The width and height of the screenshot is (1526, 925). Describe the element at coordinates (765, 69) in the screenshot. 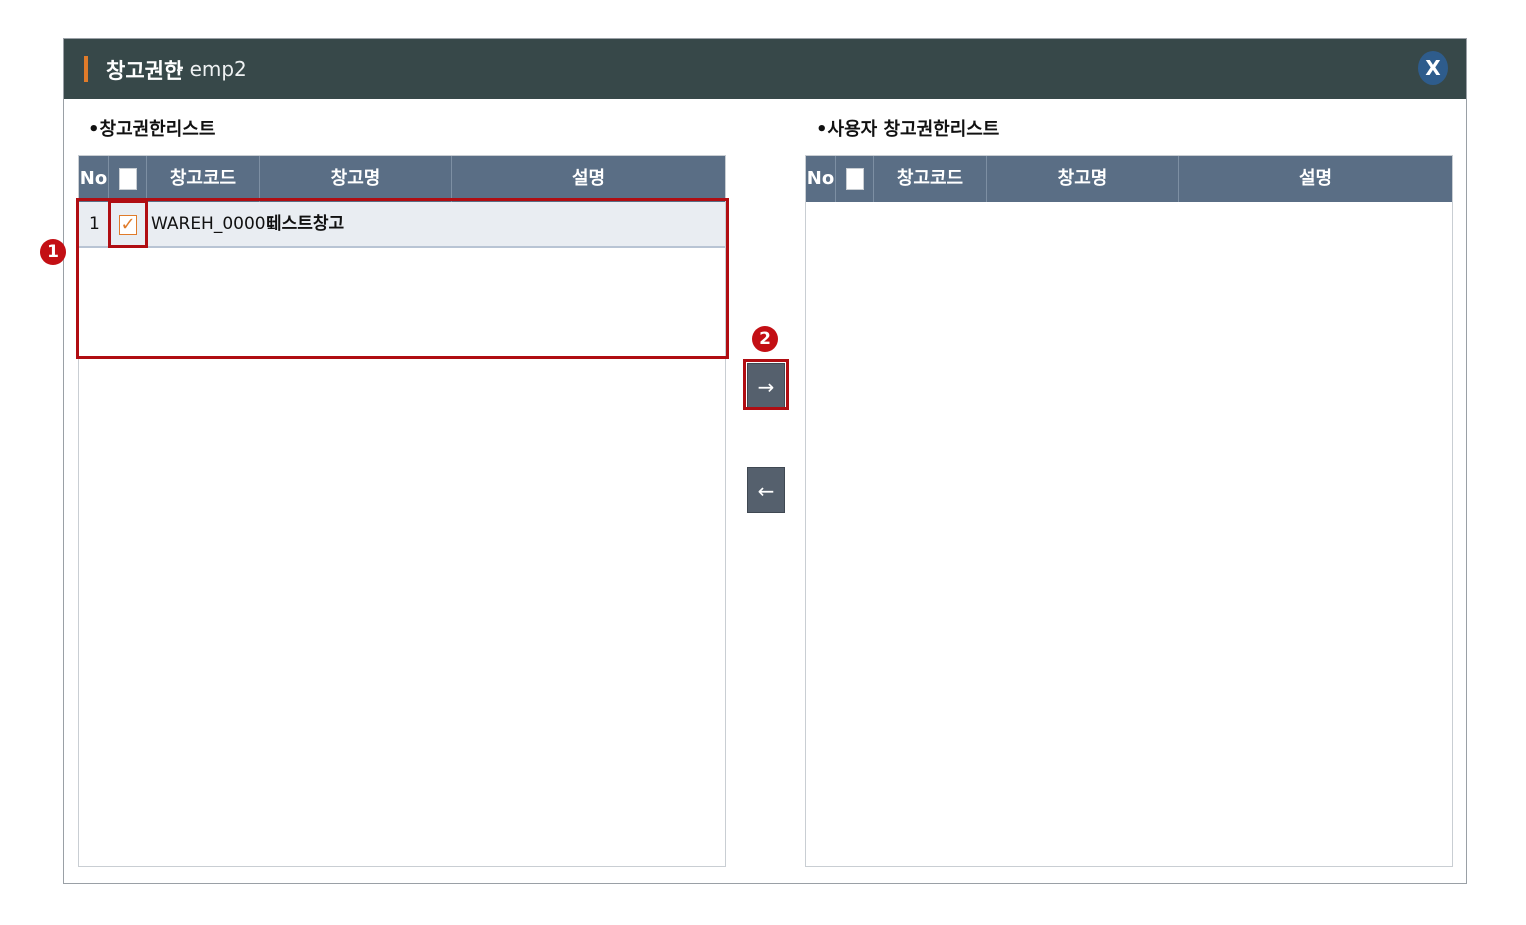

I see `dialog-titlebar: 창고권한 - emp2 X` at that location.